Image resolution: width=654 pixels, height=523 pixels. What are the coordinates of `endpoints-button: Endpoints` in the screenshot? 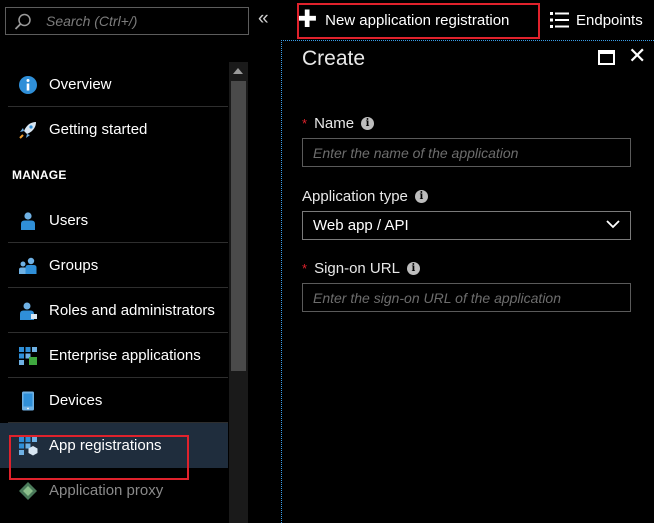 It's located at (596, 20).